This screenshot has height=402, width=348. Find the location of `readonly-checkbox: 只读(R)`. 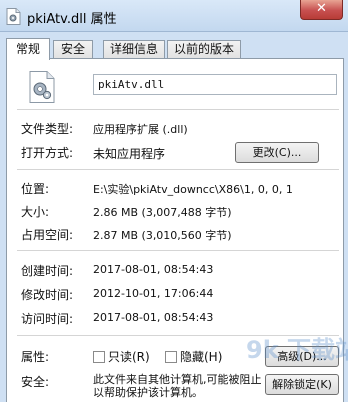

readonly-checkbox: 只读(R) is located at coordinates (121, 356).